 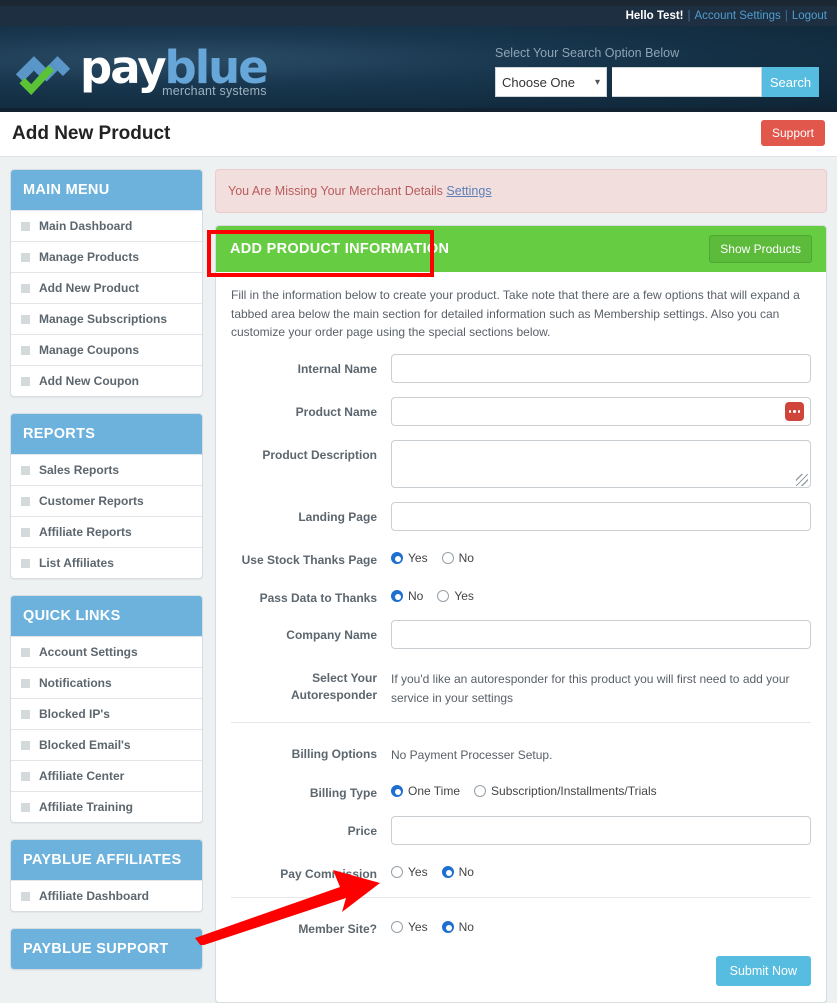 What do you see at coordinates (538, 82) in the screenshot?
I see `search-option-value: Choose One` at bounding box center [538, 82].